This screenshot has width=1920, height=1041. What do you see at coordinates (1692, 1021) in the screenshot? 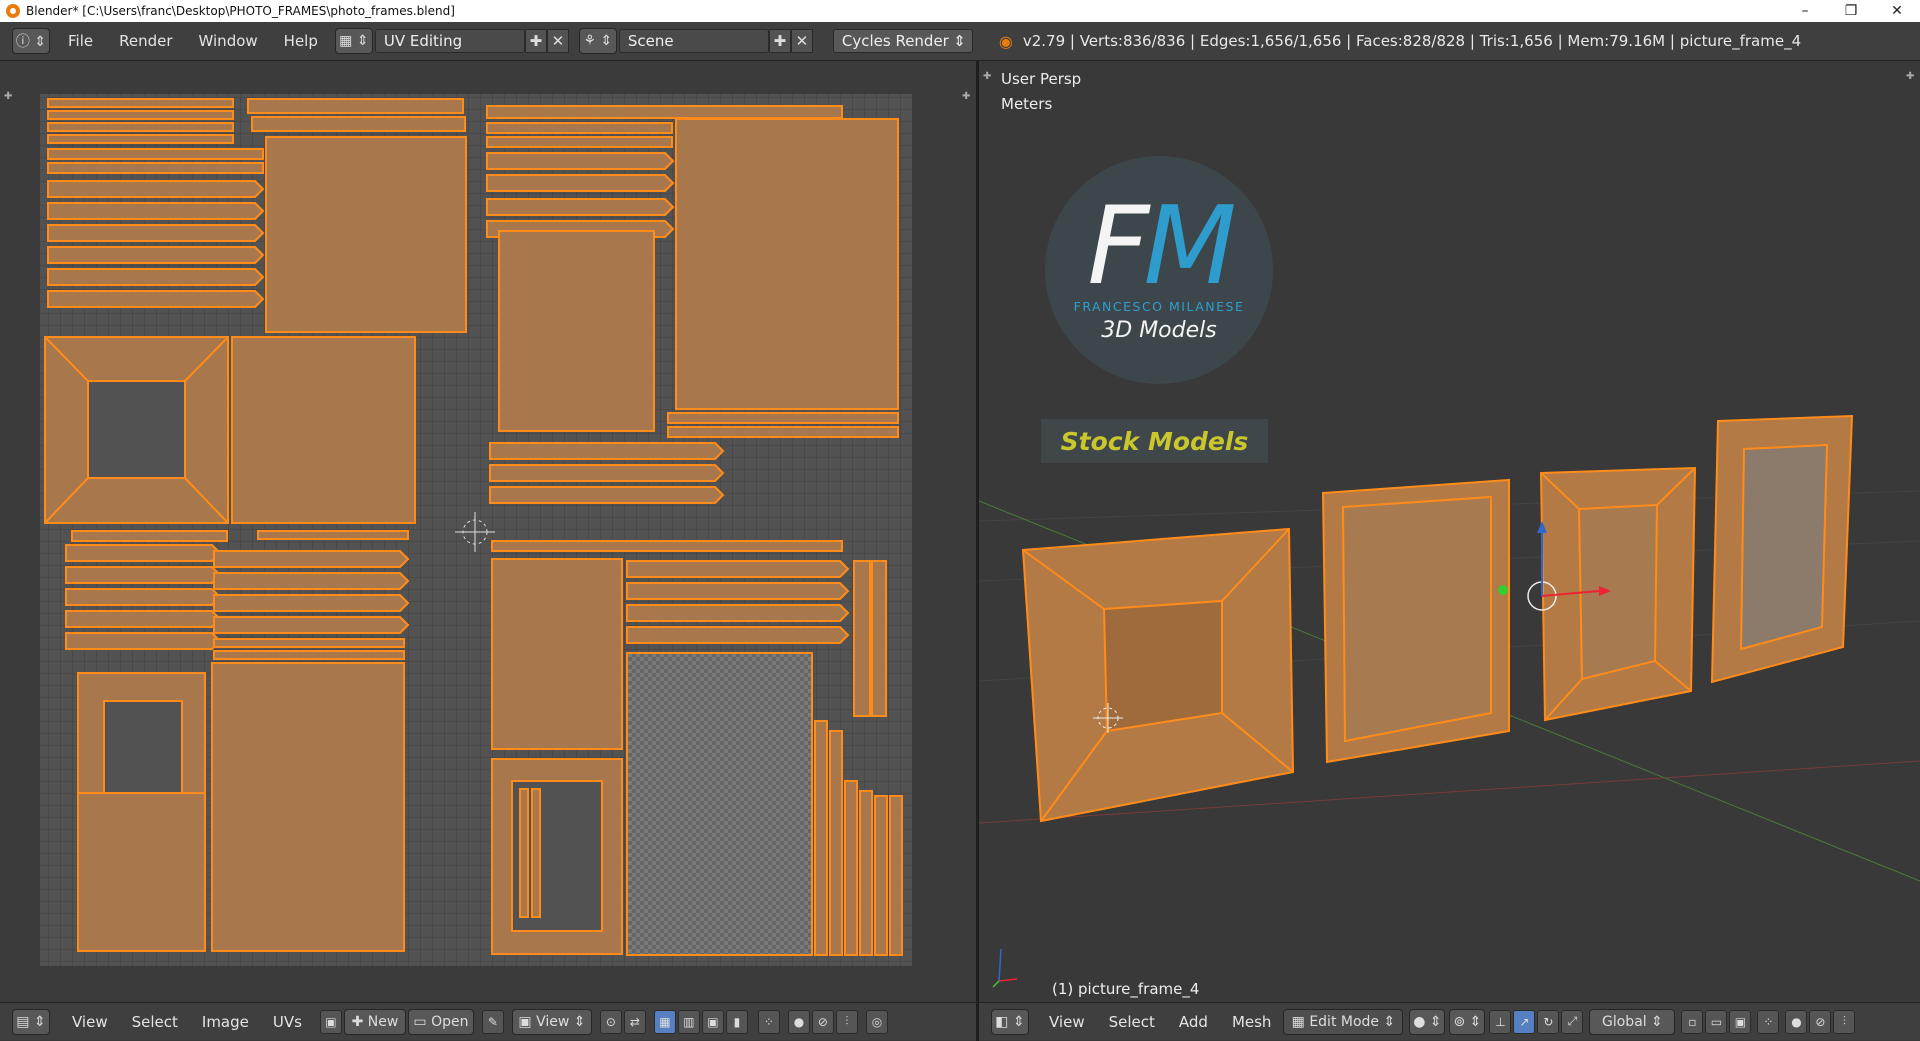
I see `vertex-select-mode-icon: ▫` at bounding box center [1692, 1021].